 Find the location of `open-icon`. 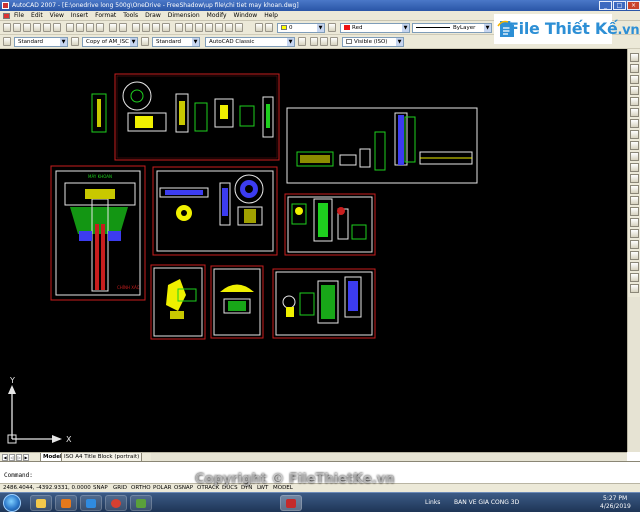

open-icon is located at coordinates (17, 27).